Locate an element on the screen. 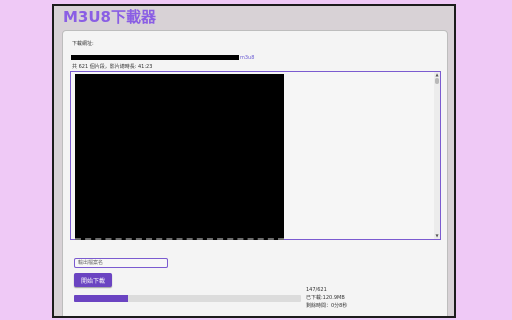 This screenshot has height=320, width=512. download-progress-fill is located at coordinates (101, 298).